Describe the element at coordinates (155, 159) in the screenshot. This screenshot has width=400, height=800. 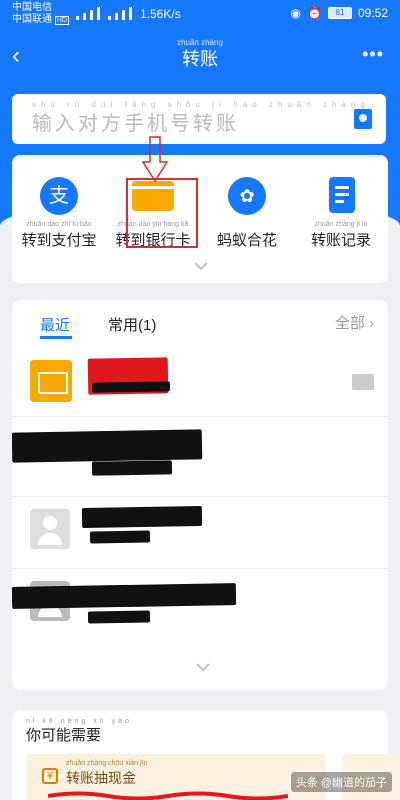
I see `annotation-arrow-icon` at that location.